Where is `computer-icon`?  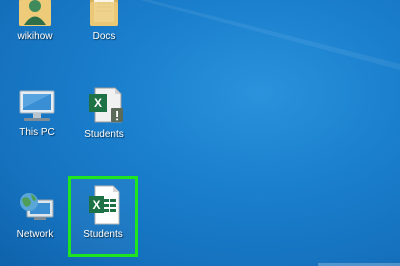
computer-icon is located at coordinates (37, 106).